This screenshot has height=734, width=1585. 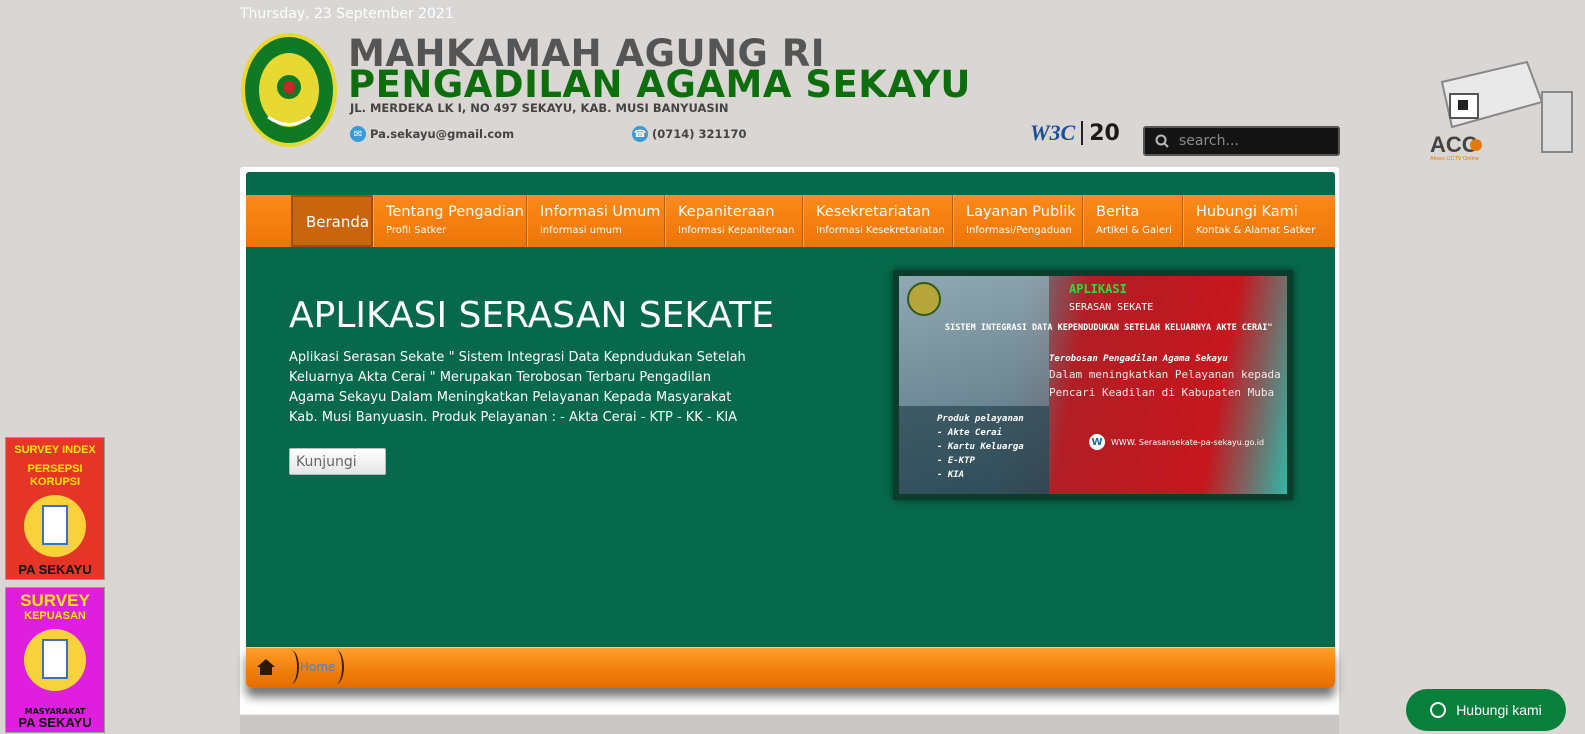 What do you see at coordinates (1254, 141) in the screenshot?
I see `search-input` at bounding box center [1254, 141].